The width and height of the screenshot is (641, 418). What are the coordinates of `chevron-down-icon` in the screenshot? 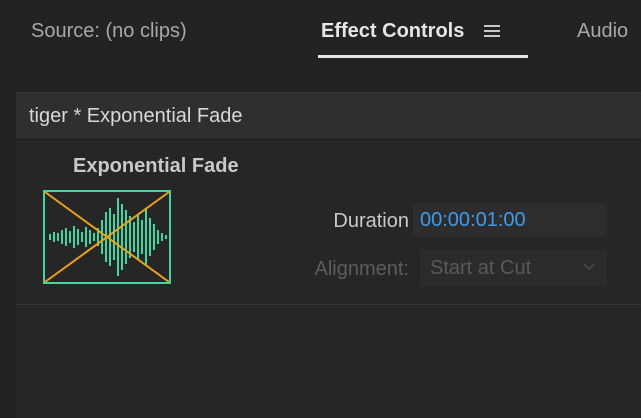 It's located at (589, 267).